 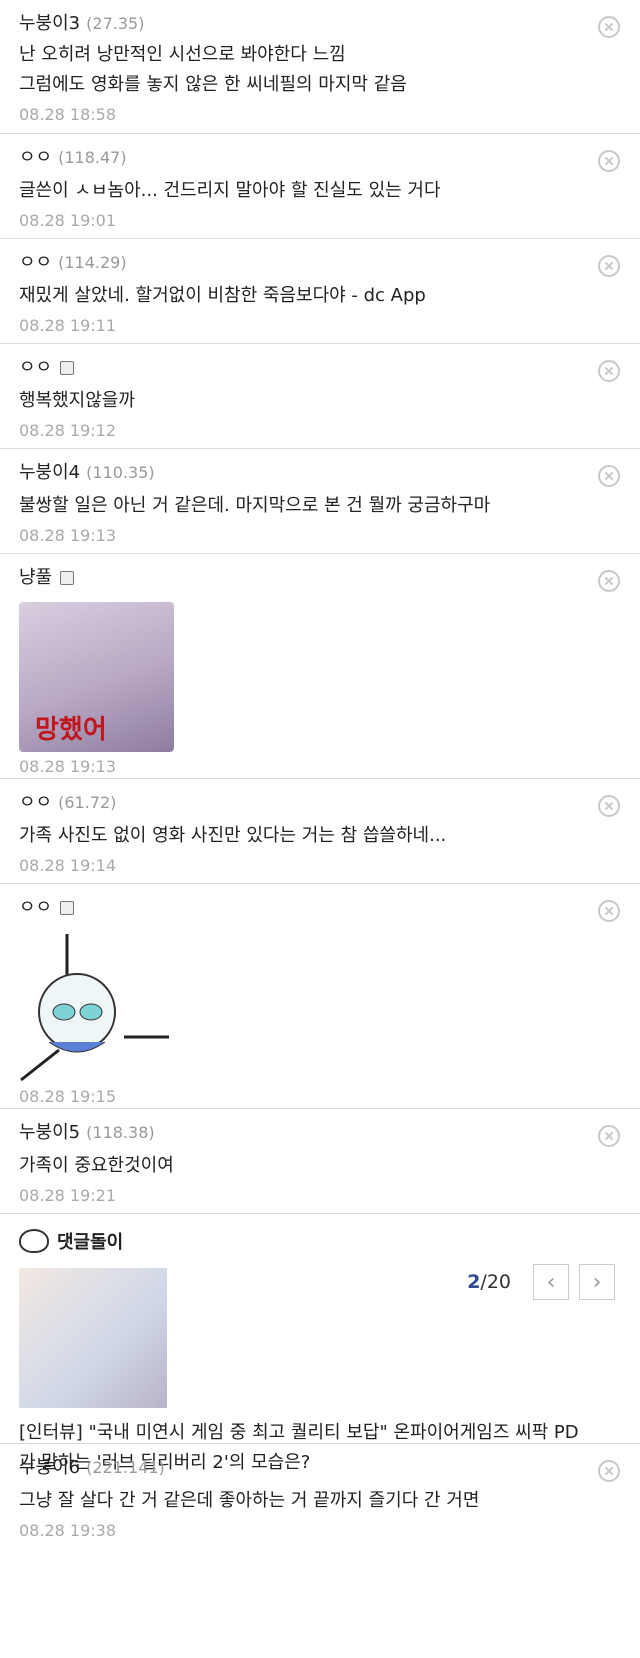 What do you see at coordinates (96, 1165) in the screenshot?
I see `comment-text: 가족이 중요한것이여` at bounding box center [96, 1165].